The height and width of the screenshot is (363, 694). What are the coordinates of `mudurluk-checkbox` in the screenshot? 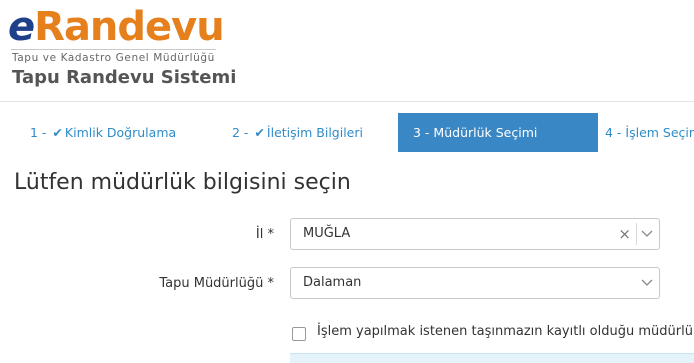 It's located at (299, 334).